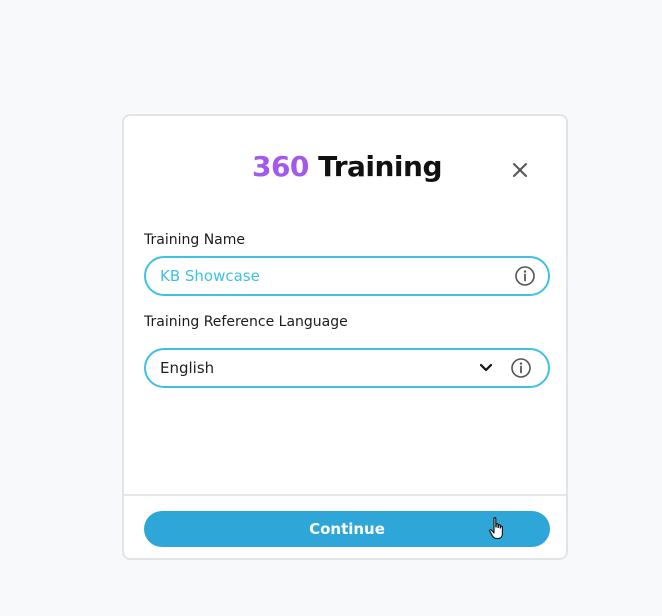 The width and height of the screenshot is (662, 616). Describe the element at coordinates (486, 368) in the screenshot. I see `chevron-down-icon` at that location.